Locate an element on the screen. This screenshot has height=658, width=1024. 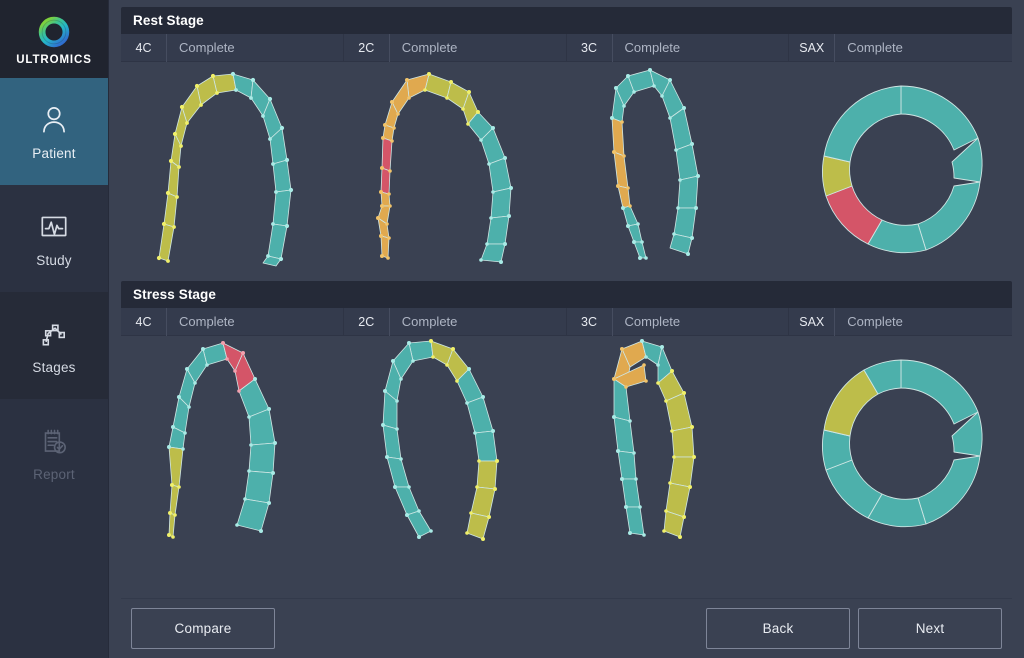
stage-rest-header: Rest Stage is located at coordinates (566, 20).